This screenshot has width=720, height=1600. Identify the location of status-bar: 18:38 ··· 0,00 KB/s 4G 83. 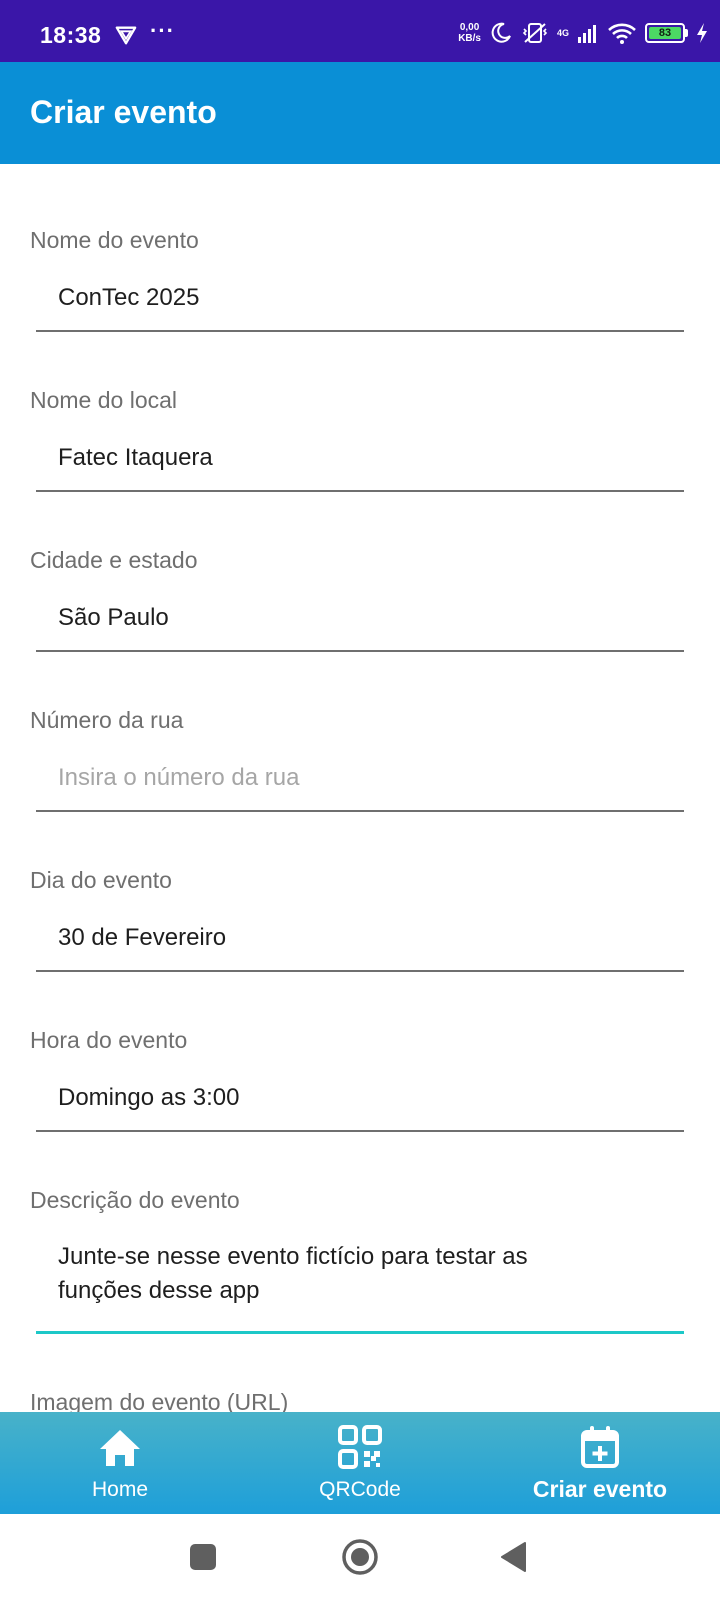
(360, 31).